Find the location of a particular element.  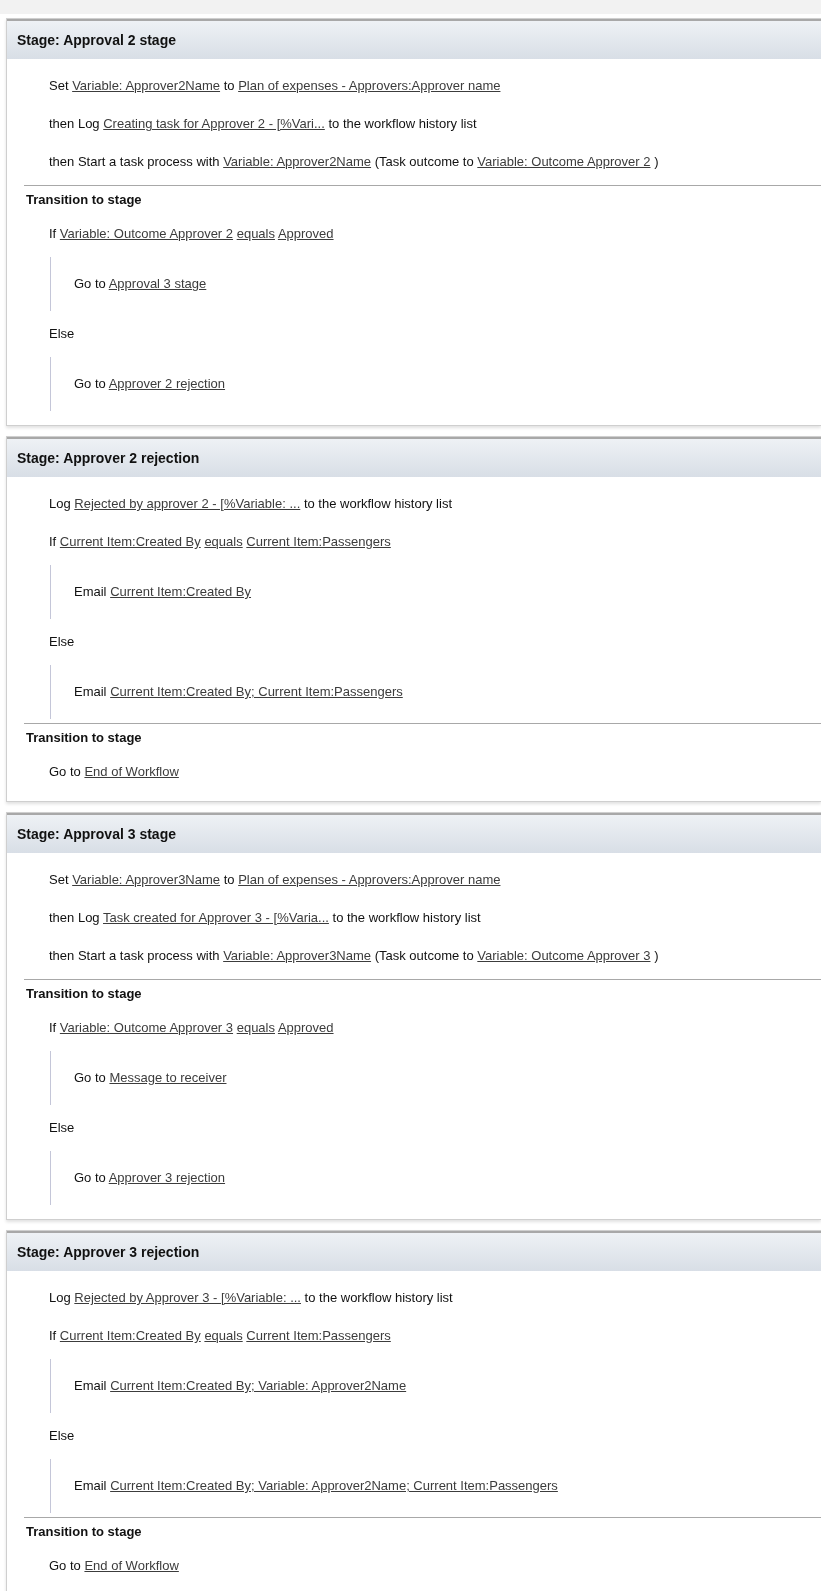

action-line: Email Current Item:Created By is located at coordinates (163, 592).